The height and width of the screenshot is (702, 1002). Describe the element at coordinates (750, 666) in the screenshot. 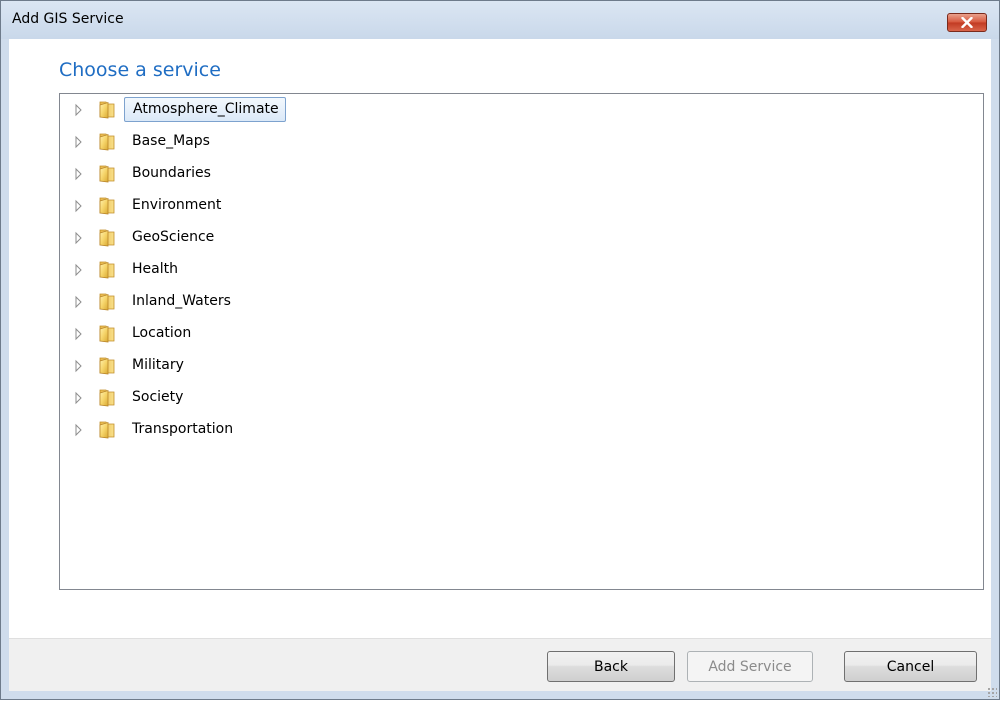

I see `add-service-button: Add Service` at that location.